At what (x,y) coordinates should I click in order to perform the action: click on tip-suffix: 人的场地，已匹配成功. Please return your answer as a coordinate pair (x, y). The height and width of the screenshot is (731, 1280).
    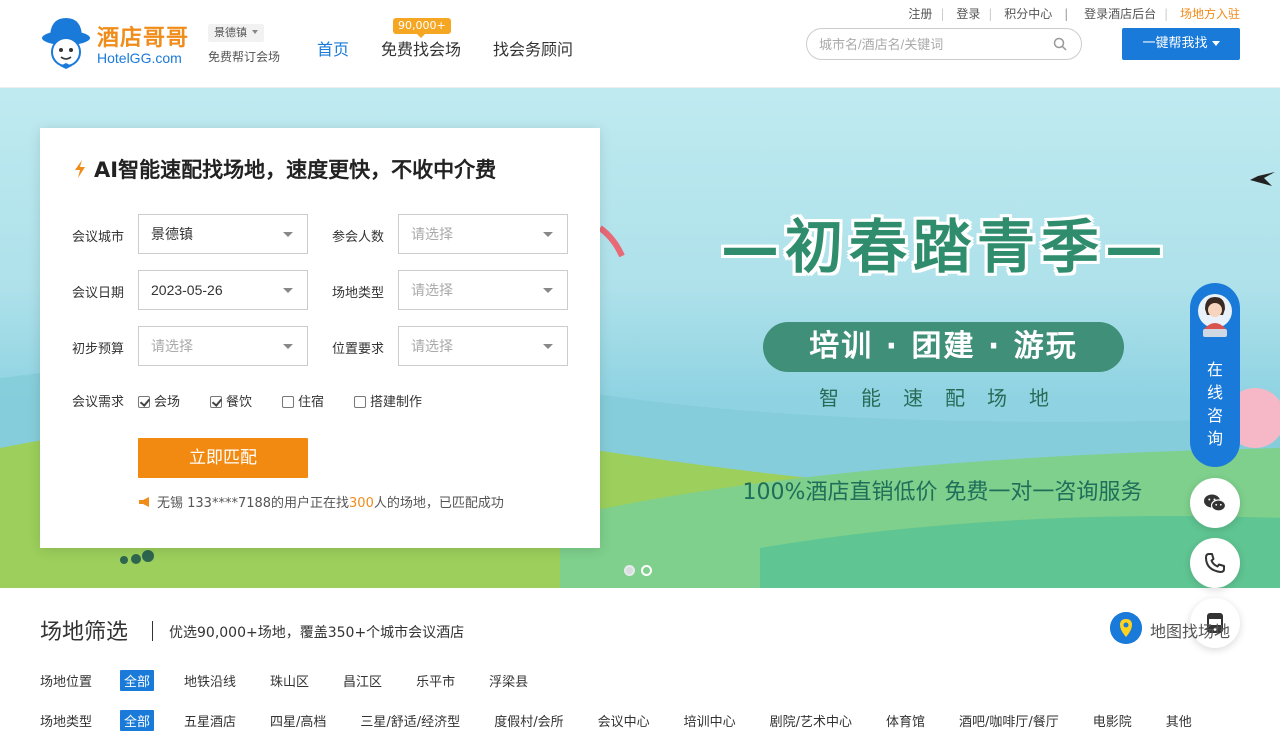
    Looking at the image, I should click on (438, 503).